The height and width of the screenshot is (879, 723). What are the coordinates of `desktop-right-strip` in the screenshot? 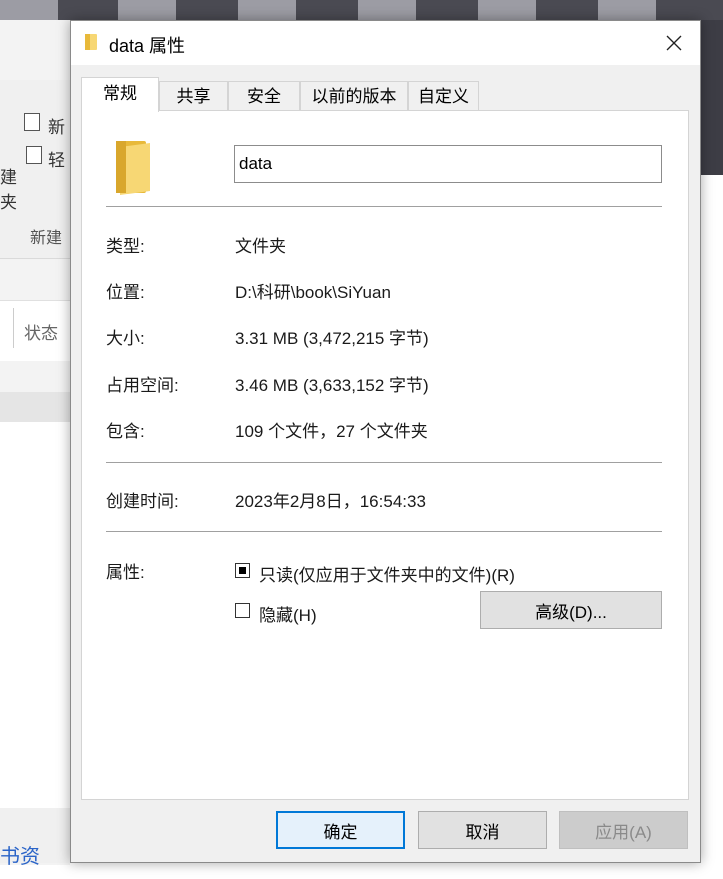 It's located at (711, 97).